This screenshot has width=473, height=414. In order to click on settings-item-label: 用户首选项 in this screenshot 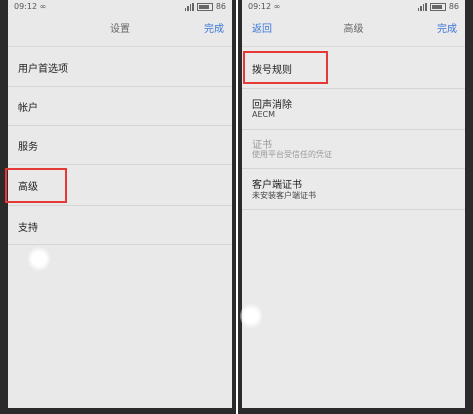, I will do `click(43, 69)`.